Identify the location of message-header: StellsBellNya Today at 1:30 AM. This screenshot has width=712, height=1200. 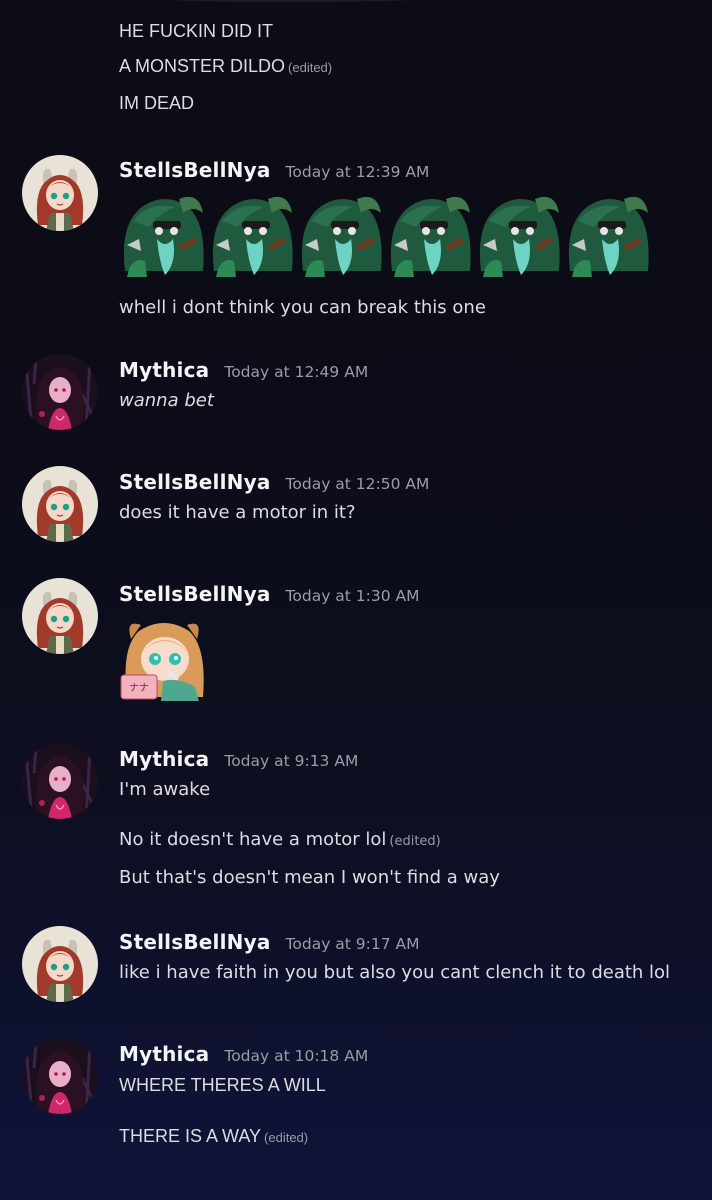
(410, 597).